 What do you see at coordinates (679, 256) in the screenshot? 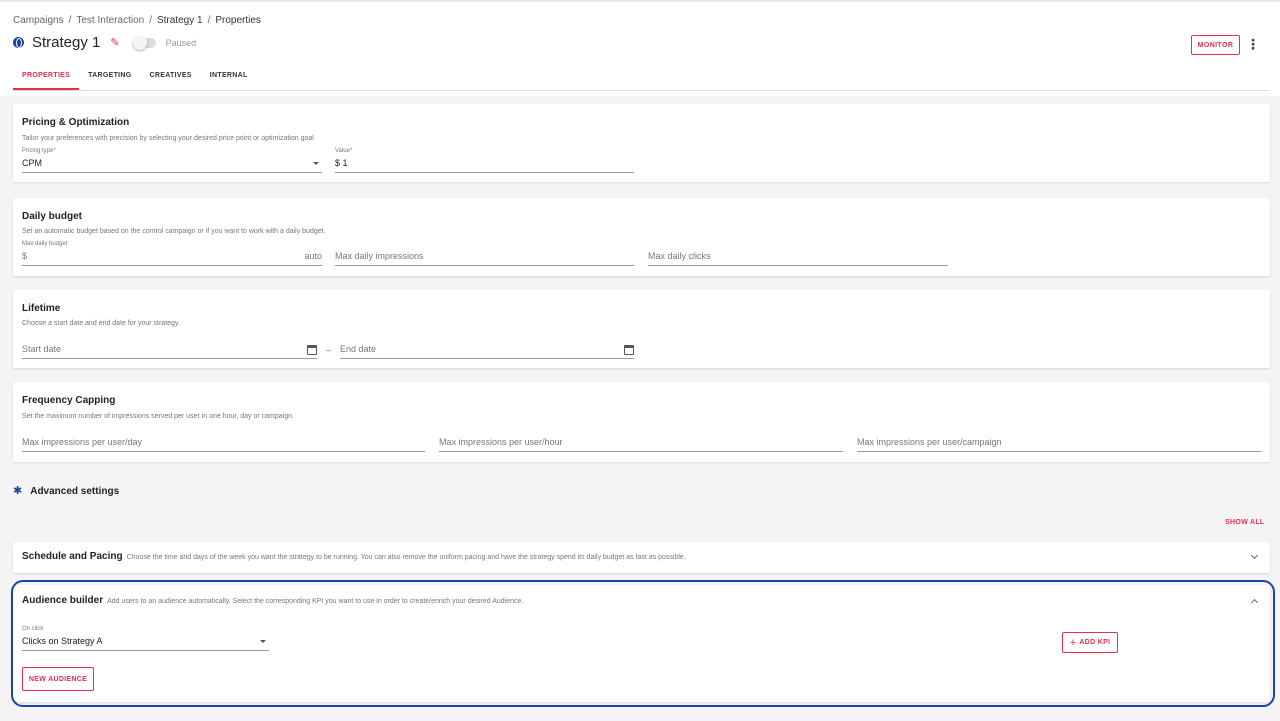
I see `max-daily-clicks-placeholder: Max daily clicks` at bounding box center [679, 256].